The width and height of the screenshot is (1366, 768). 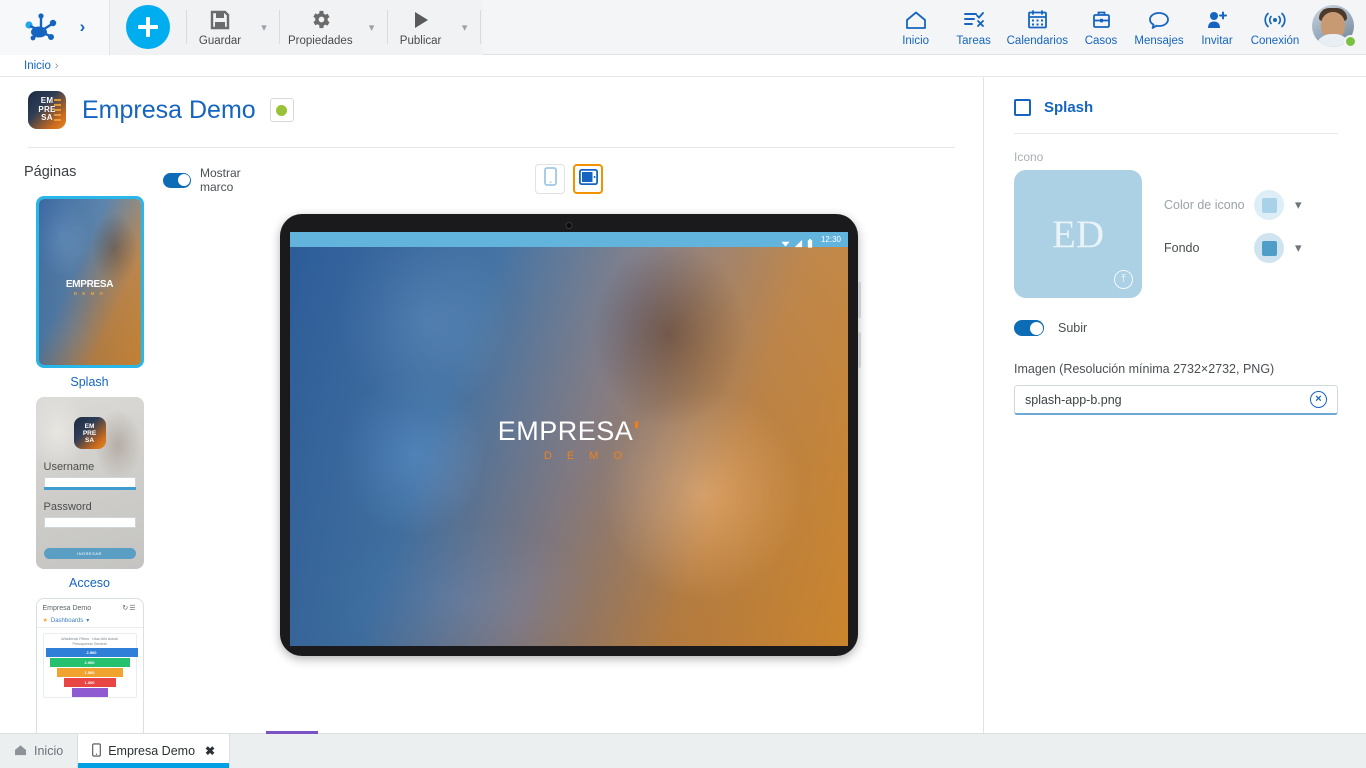 What do you see at coordinates (20, 751) in the screenshot?
I see `home-icon` at bounding box center [20, 751].